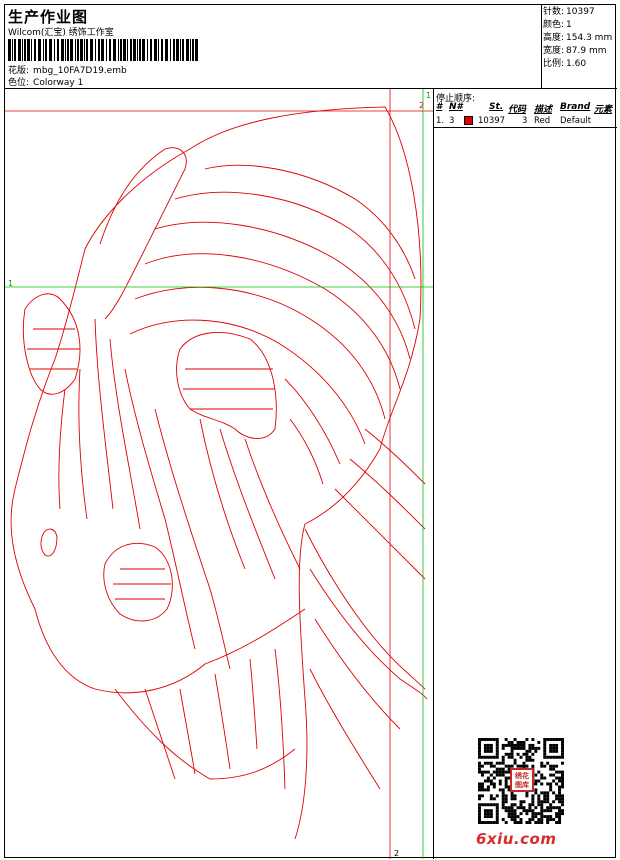 The image size is (620, 860). I want to click on stat-label: 高度:, so click(554, 38).